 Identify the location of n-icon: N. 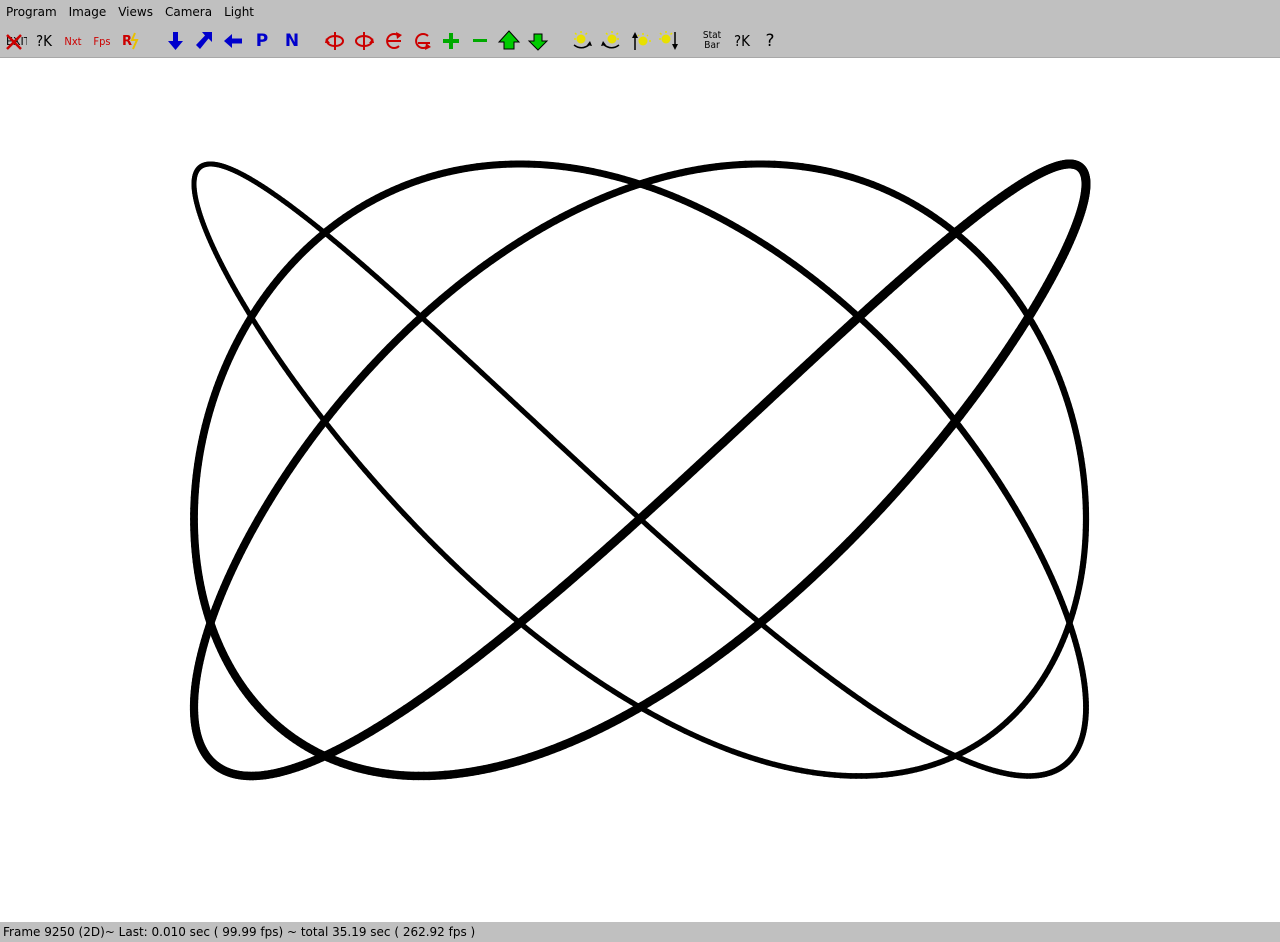
(292, 41).